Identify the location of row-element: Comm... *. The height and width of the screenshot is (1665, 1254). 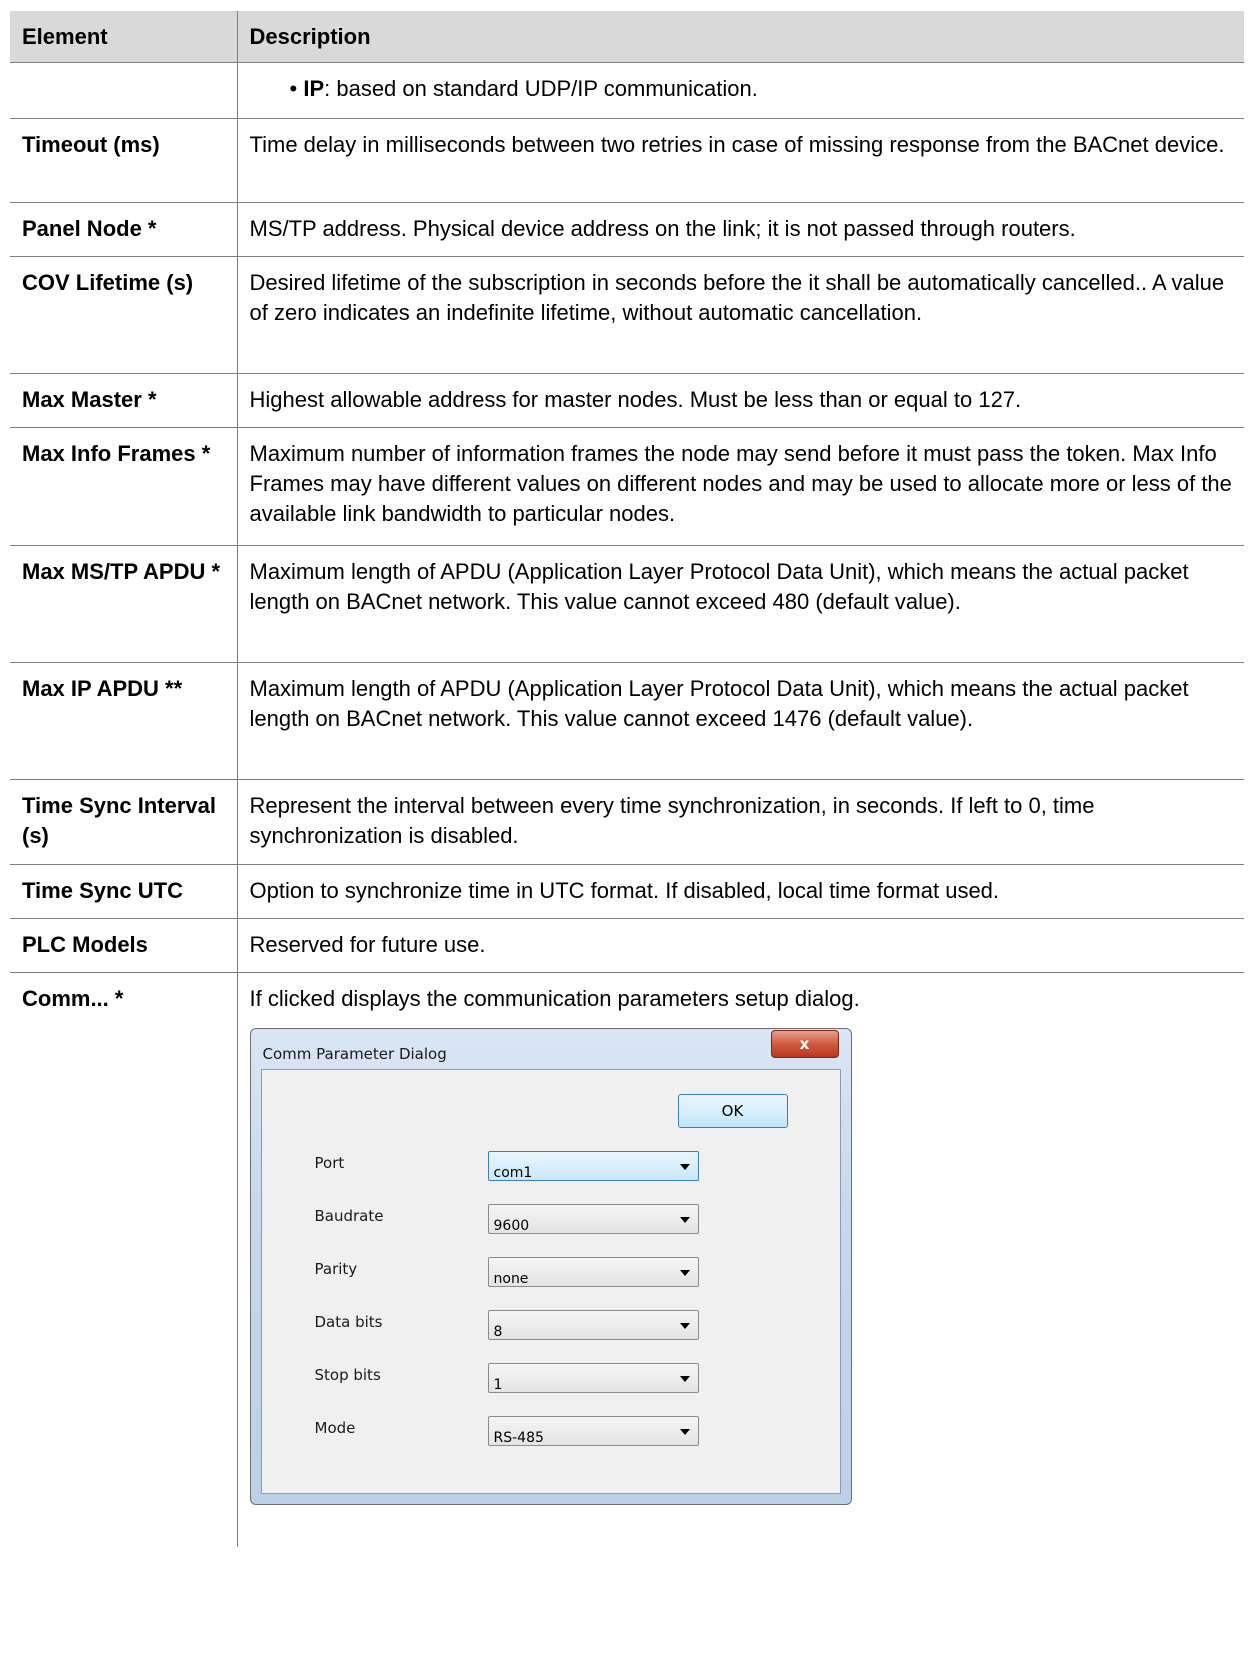
(124, 1259).